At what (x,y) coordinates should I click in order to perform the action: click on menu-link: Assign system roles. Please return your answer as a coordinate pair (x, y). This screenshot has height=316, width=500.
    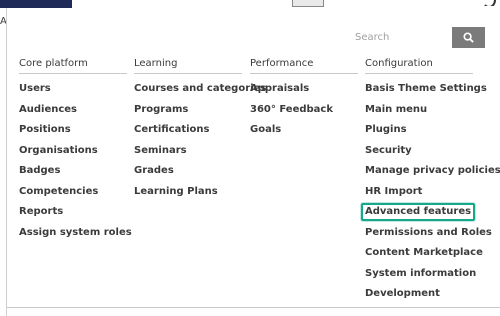
    Looking at the image, I should click on (75, 232).